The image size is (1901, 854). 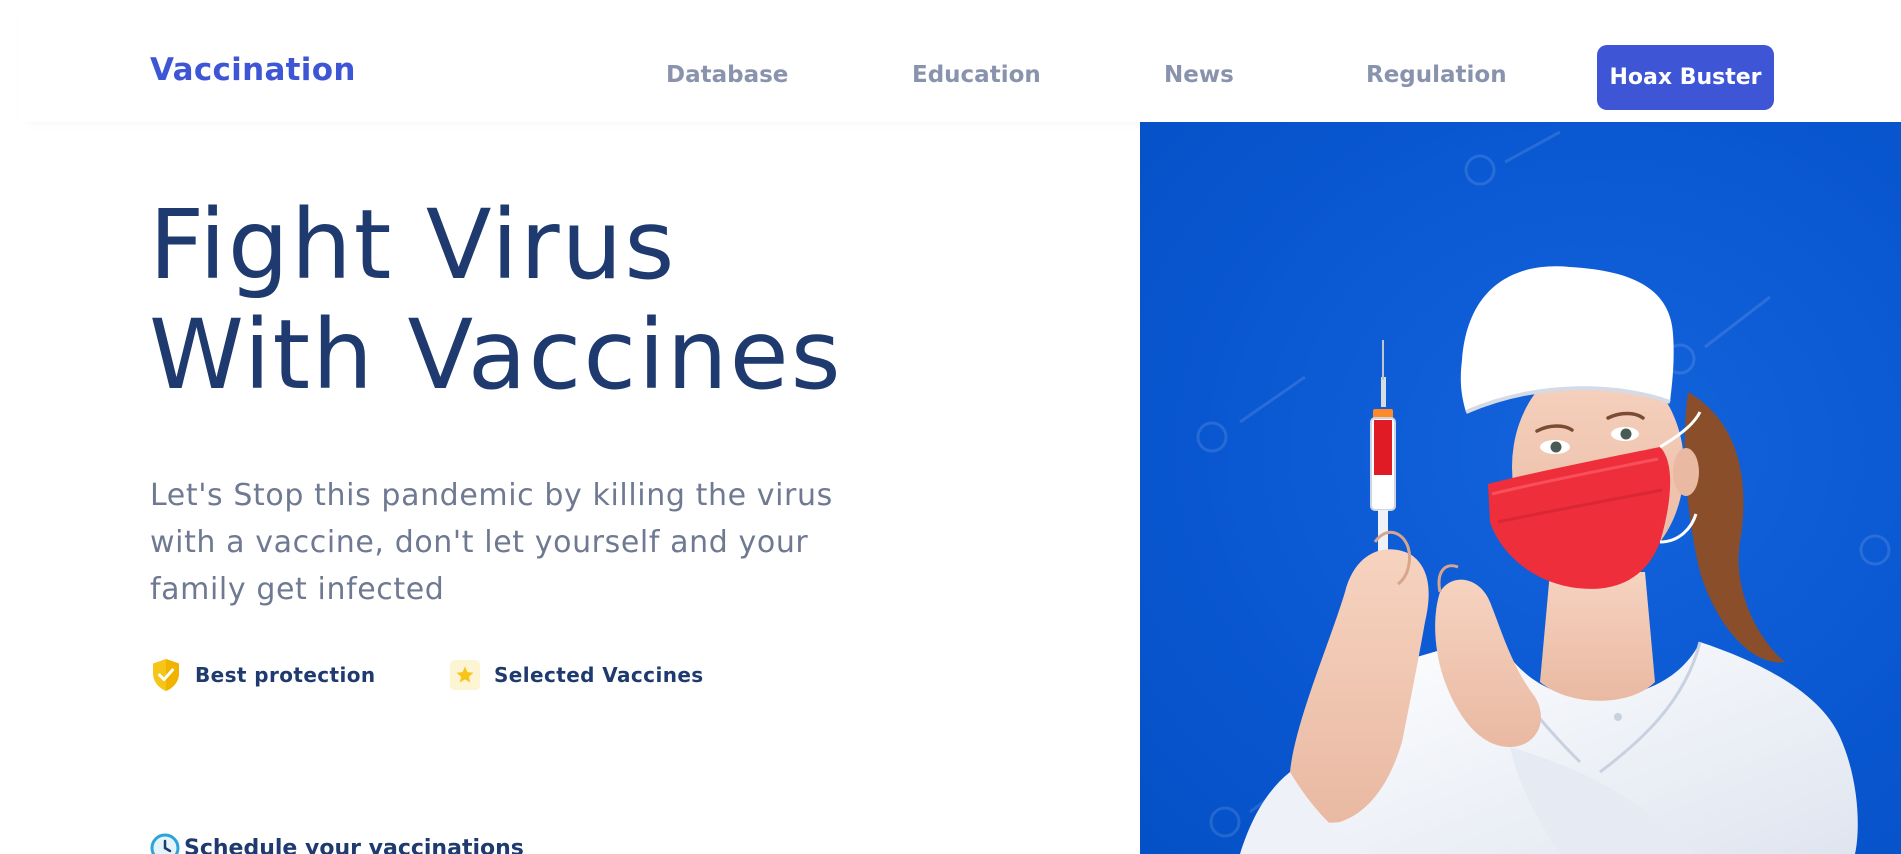 I want to click on nav-regulation: Regulation, so click(x=1436, y=75).